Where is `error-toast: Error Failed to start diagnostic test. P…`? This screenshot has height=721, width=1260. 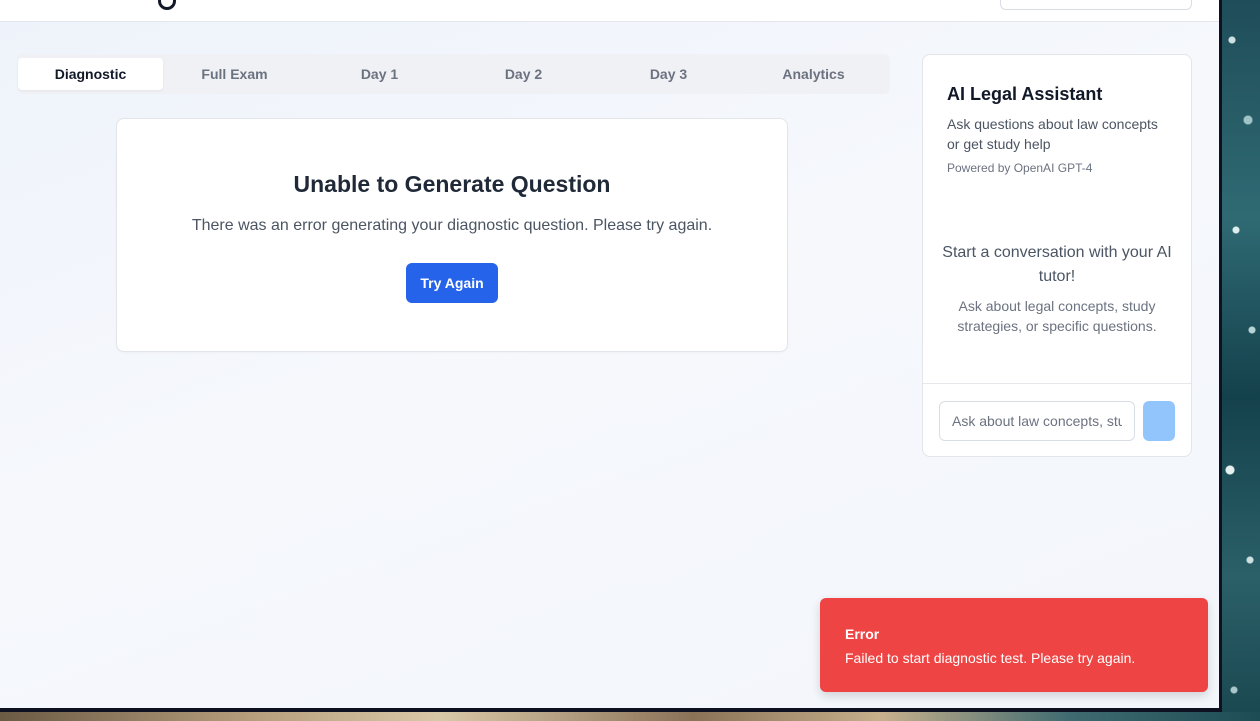 error-toast: Error Failed to start diagnostic test. P… is located at coordinates (1014, 645).